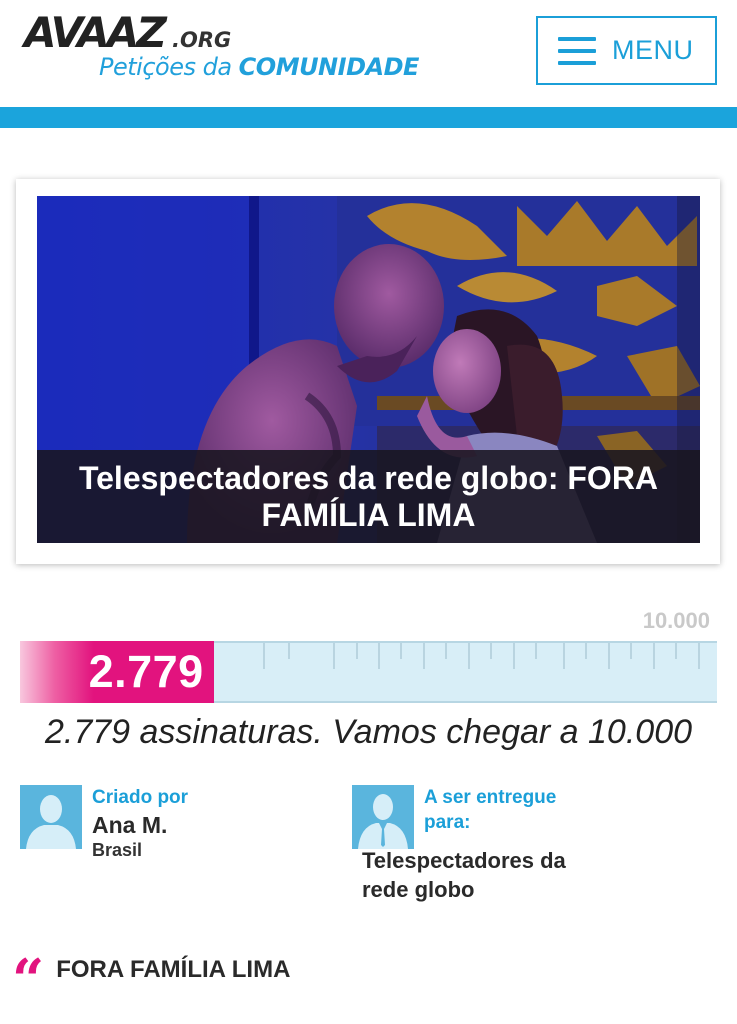 The width and height of the screenshot is (737, 1024). Describe the element at coordinates (329, 67) in the screenshot. I see `logo-tagline-part2: COMUNIDADE` at that location.